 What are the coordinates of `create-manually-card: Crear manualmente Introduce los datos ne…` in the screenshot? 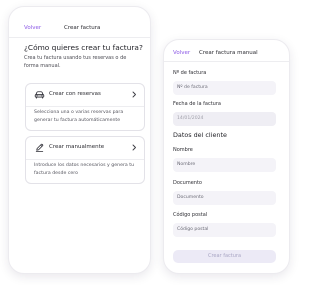 It's located at (85, 160).